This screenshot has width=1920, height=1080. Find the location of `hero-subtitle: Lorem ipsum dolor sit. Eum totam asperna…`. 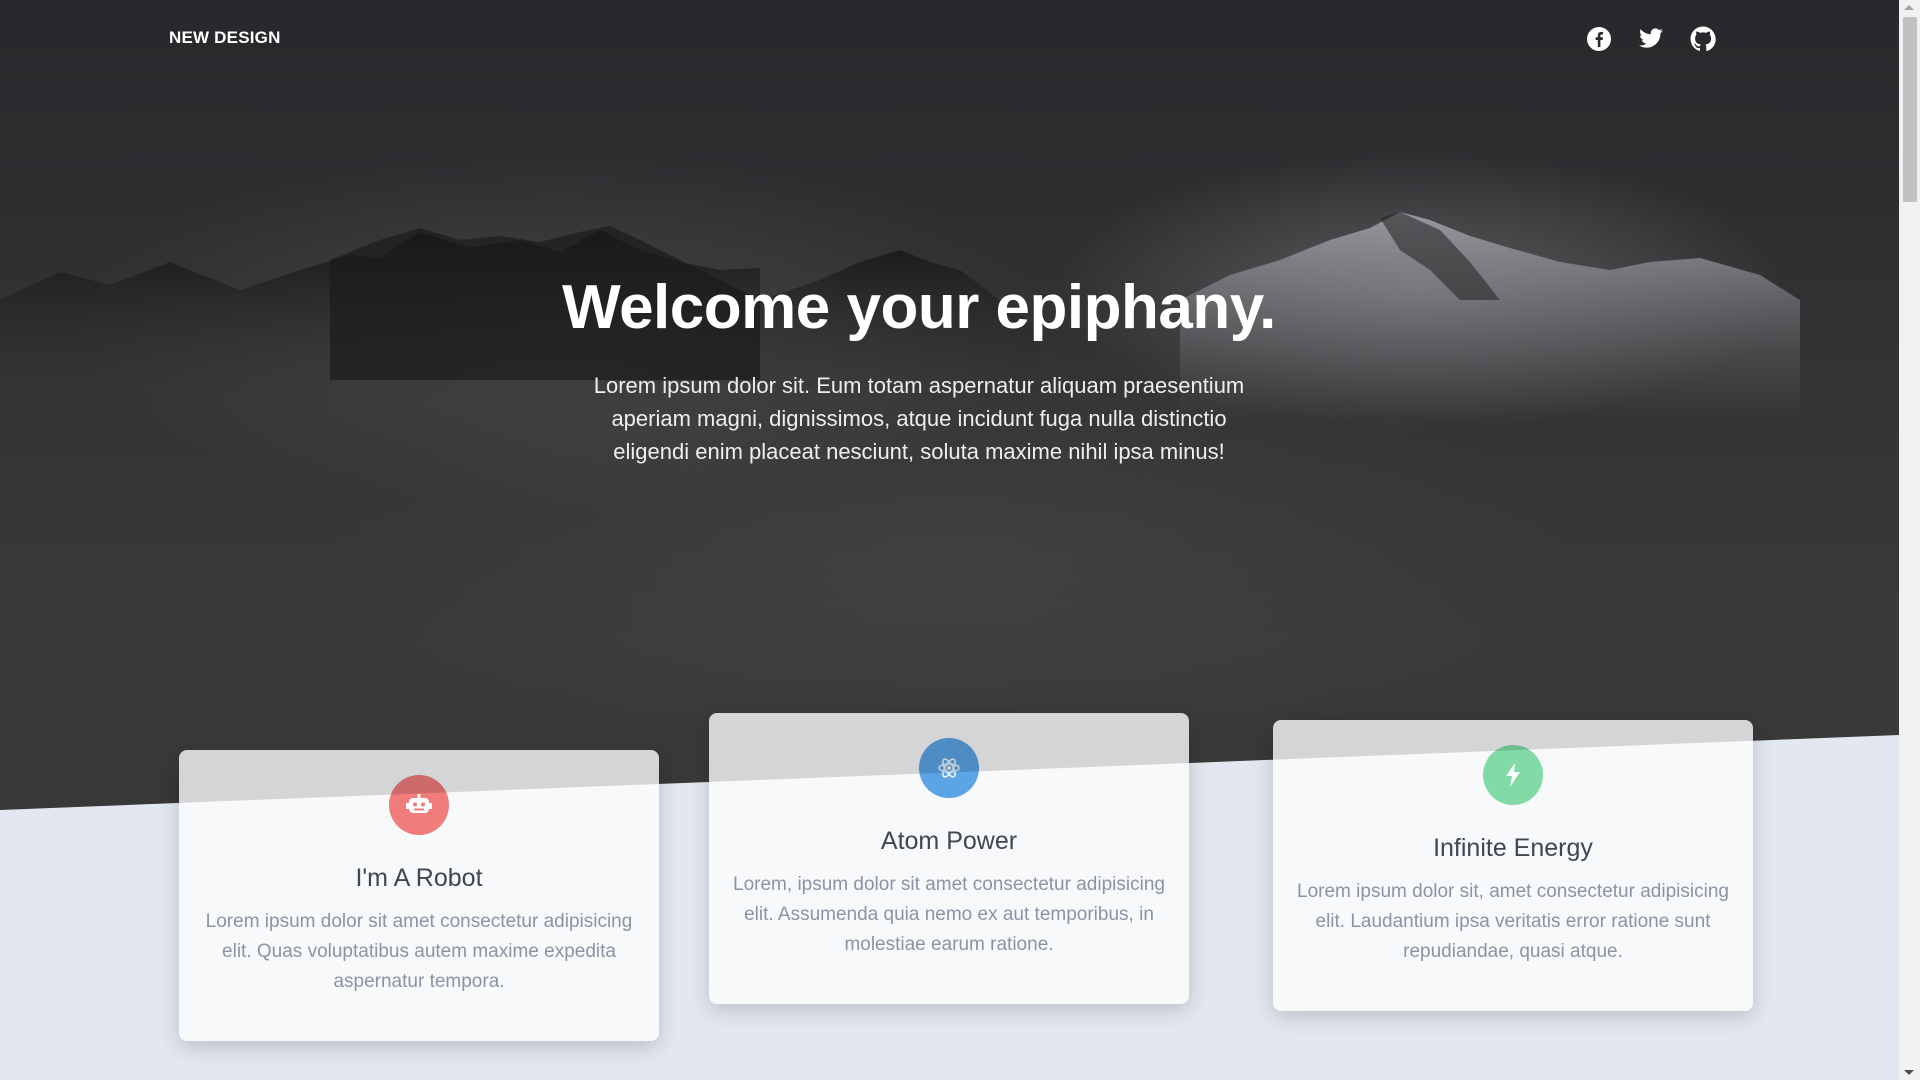

hero-subtitle: Lorem ipsum dolor sit. Eum totam asperna… is located at coordinates (919, 418).